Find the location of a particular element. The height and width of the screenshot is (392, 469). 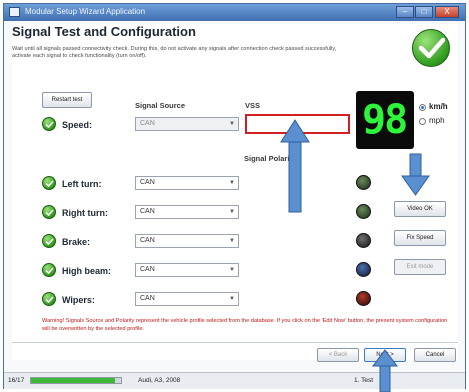

annotation-arrow-video-ok is located at coordinates (415, 174).